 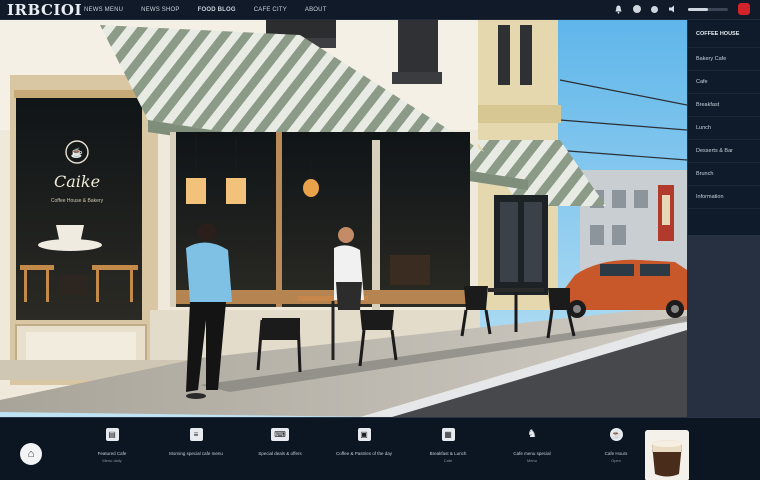 What do you see at coordinates (77, 181) in the screenshot?
I see `cafe-sign-text: Caike` at bounding box center [77, 181].